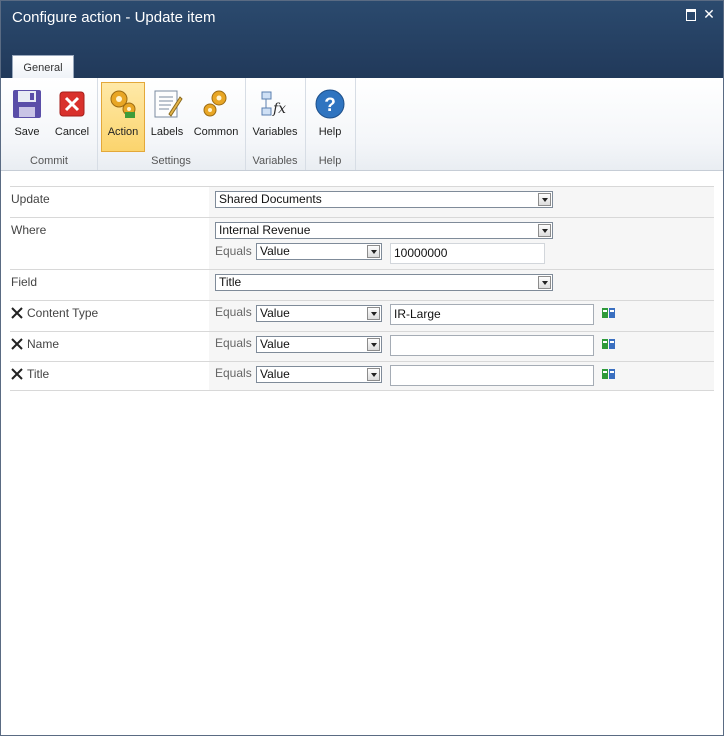 The height and width of the screenshot is (736, 724). I want to click on content-type-value-input: IR-Large, so click(492, 314).